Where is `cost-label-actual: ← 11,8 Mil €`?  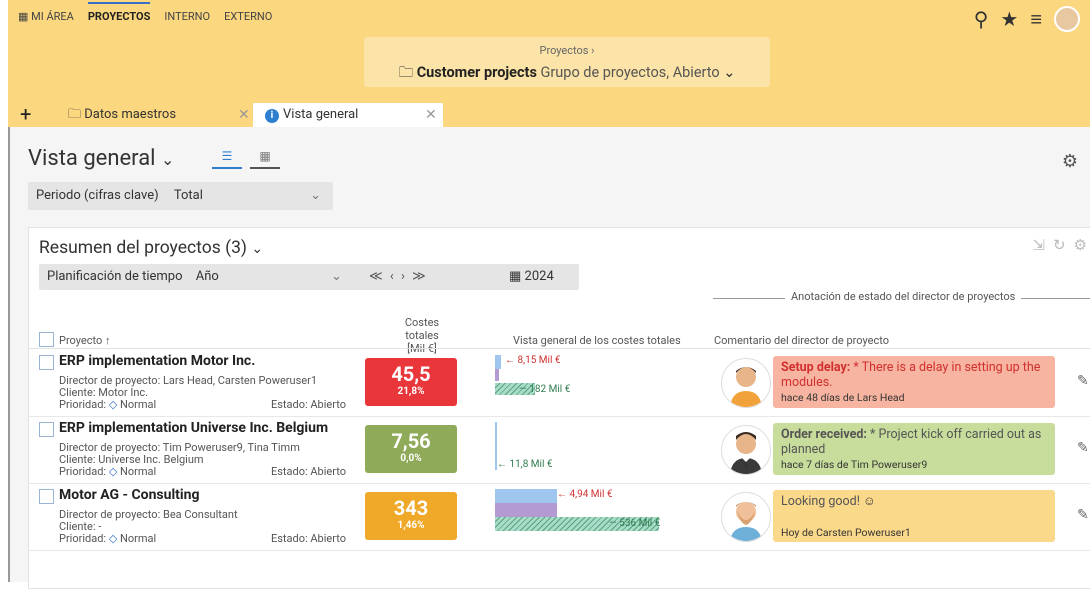
cost-label-actual: ← 11,8 Mil € is located at coordinates (525, 464).